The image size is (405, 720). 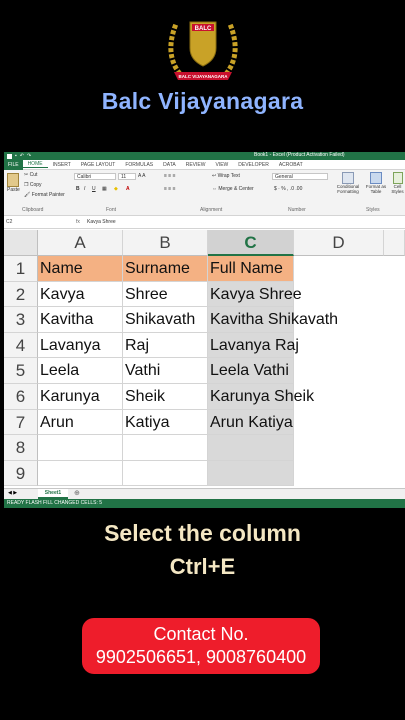 What do you see at coordinates (165, 422) in the screenshot?
I see `cell-b7: Katiya` at bounding box center [165, 422].